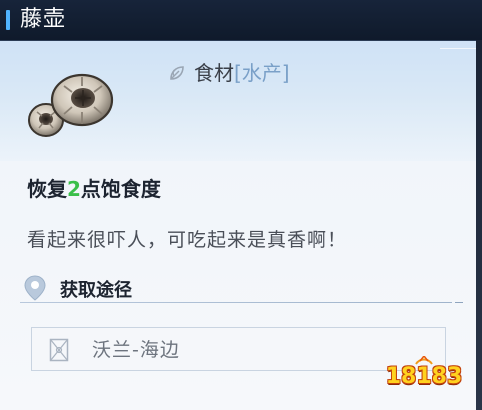  I want to click on site-watermark-logo: 18183, so click(424, 378).